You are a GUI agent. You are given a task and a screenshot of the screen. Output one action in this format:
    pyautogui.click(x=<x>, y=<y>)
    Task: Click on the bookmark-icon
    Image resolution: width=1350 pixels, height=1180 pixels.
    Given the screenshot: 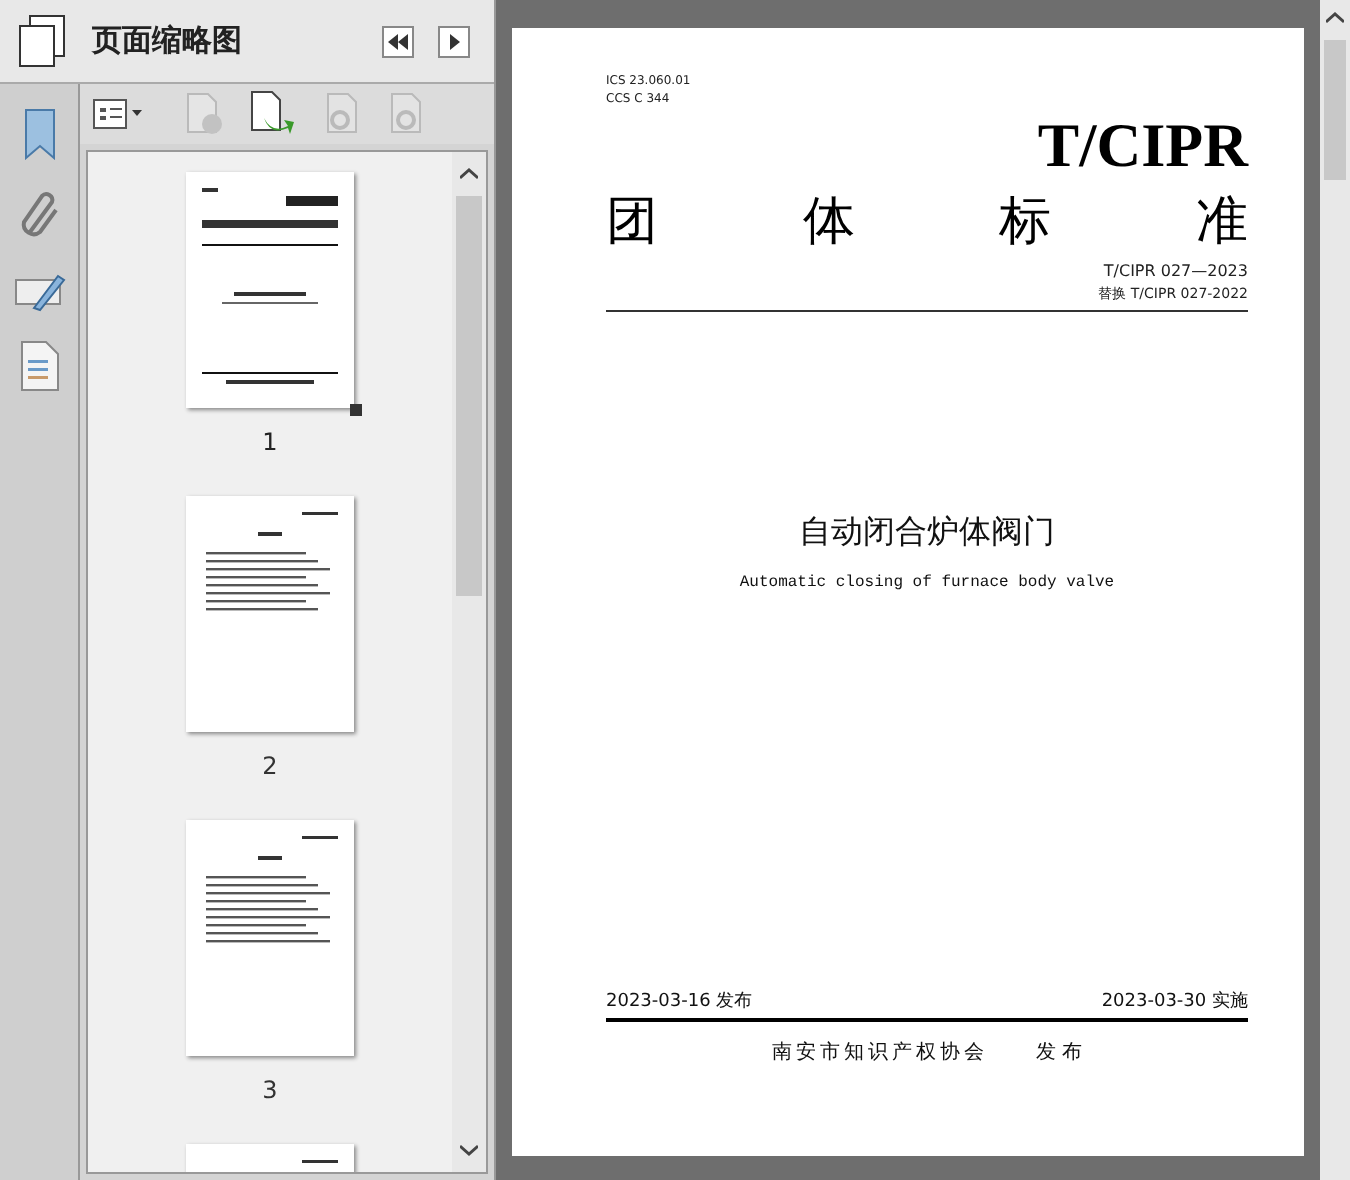 What is the action you would take?
    pyautogui.click(x=39, y=134)
    